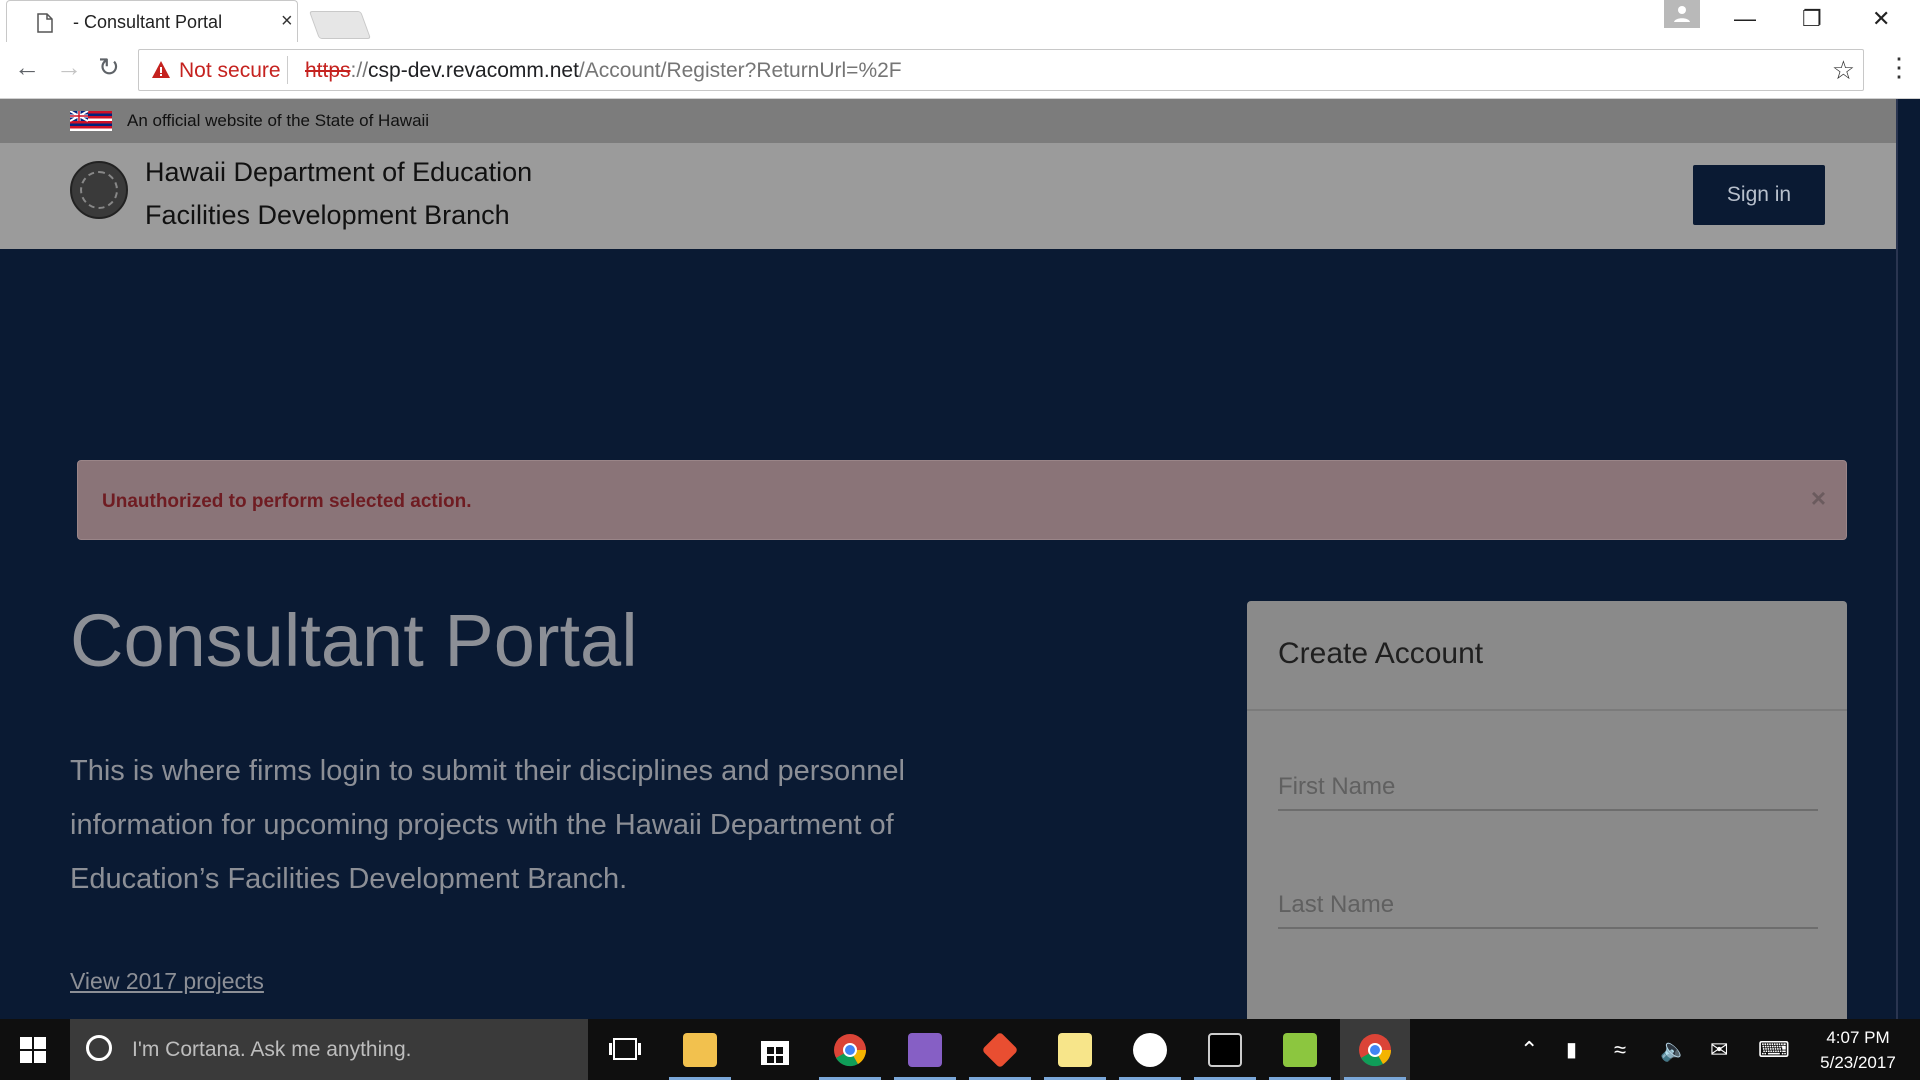 This screenshot has height=1080, width=1920. Describe the element at coordinates (1881, 19) in the screenshot. I see `window-close-icon: ✕` at that location.